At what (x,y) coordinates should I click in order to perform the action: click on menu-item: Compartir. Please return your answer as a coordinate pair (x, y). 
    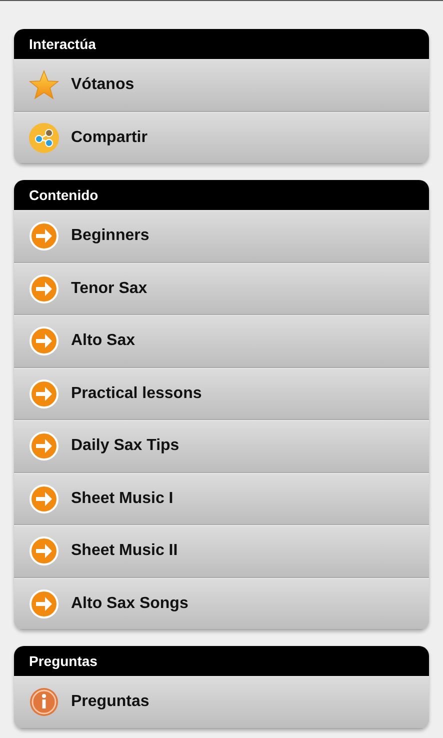
    Looking at the image, I should click on (221, 138).